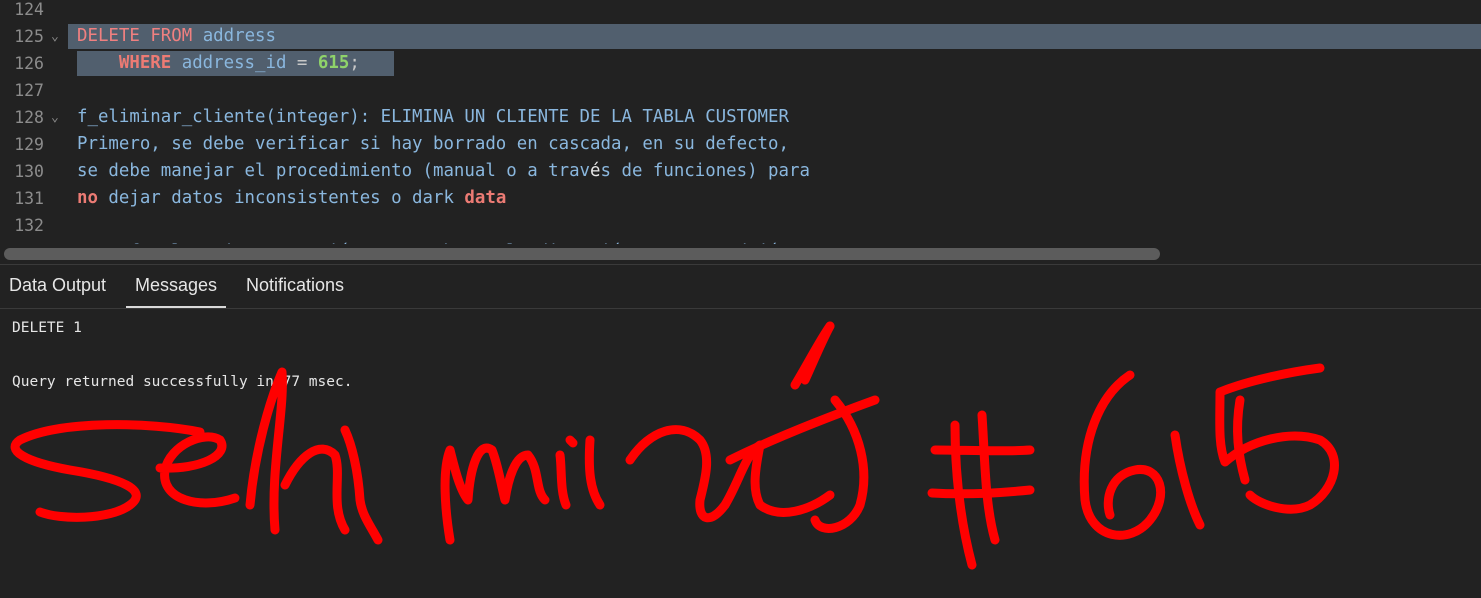 Image resolution: width=1481 pixels, height=598 pixels. Describe the element at coordinates (740, 63) in the screenshot. I see `code-line: 126 WHERE address_id = 615;` at that location.